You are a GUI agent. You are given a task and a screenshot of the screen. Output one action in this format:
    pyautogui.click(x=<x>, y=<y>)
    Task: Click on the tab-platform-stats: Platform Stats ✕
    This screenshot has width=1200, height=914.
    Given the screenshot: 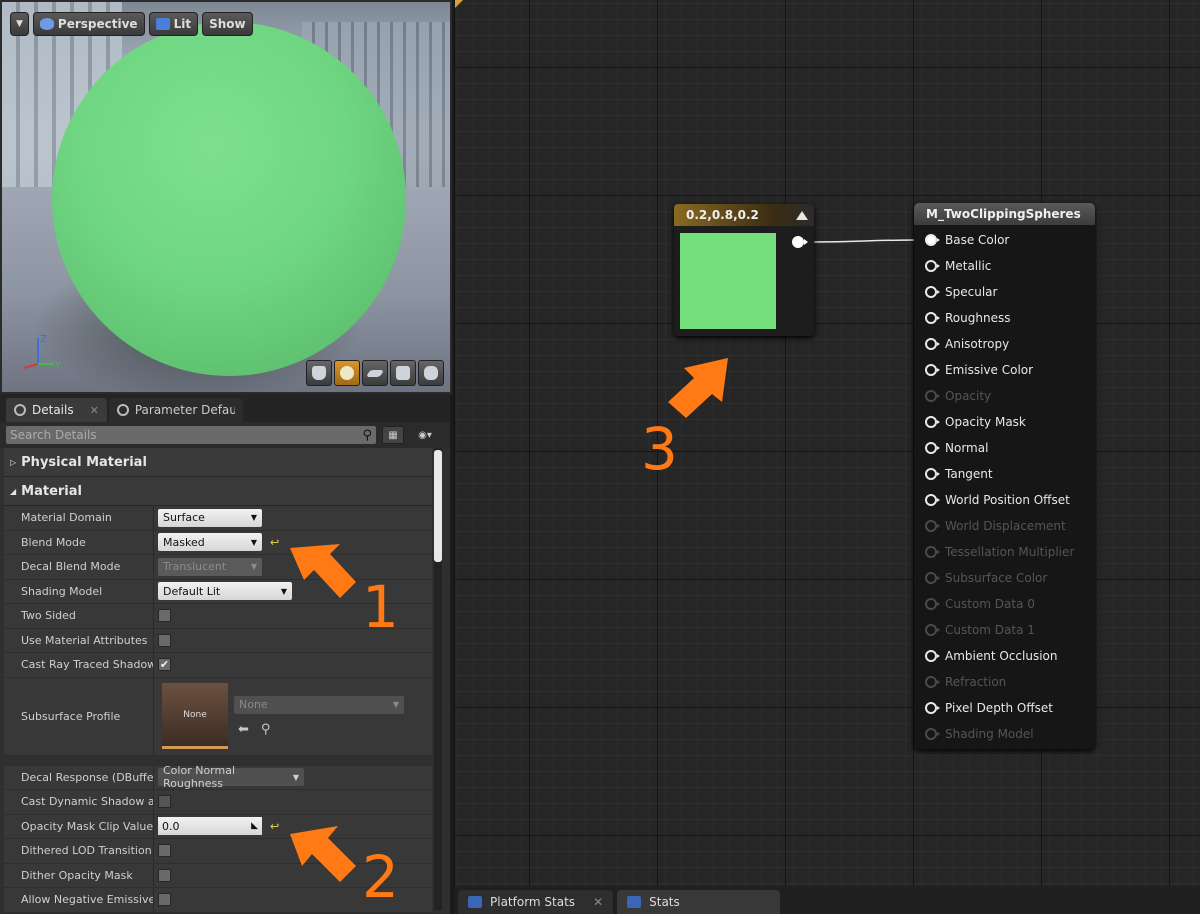 What is the action you would take?
    pyautogui.click(x=536, y=902)
    